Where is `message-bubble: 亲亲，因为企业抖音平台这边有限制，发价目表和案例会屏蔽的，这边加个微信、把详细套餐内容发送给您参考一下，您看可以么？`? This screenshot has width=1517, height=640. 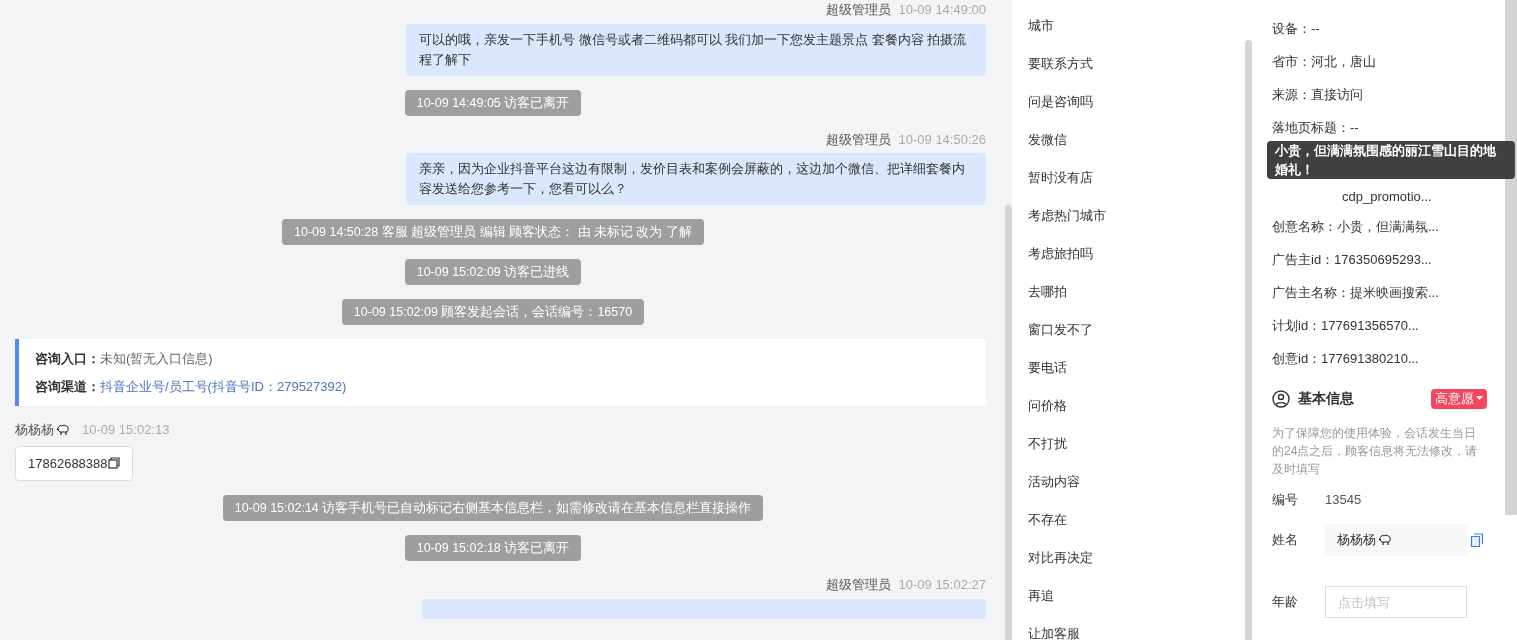 message-bubble: 亲亲，因为企业抖音平台这边有限制，发价目表和案例会屏蔽的，这边加个微信、把详细套餐内容发送给您参考一下，您看可以么？ is located at coordinates (696, 179).